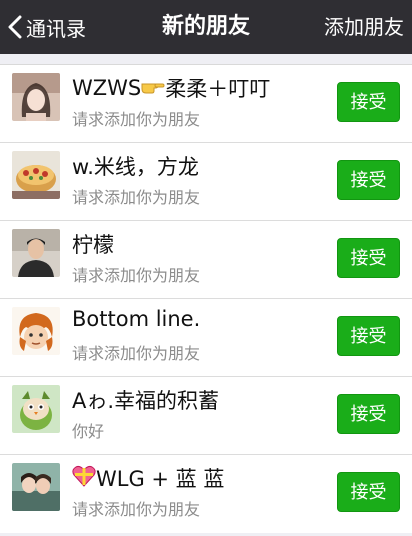  Describe the element at coordinates (206, 416) in the screenshot. I see `friend-request-row: Aゎ.幸福的积蓄 你好 接受` at that location.